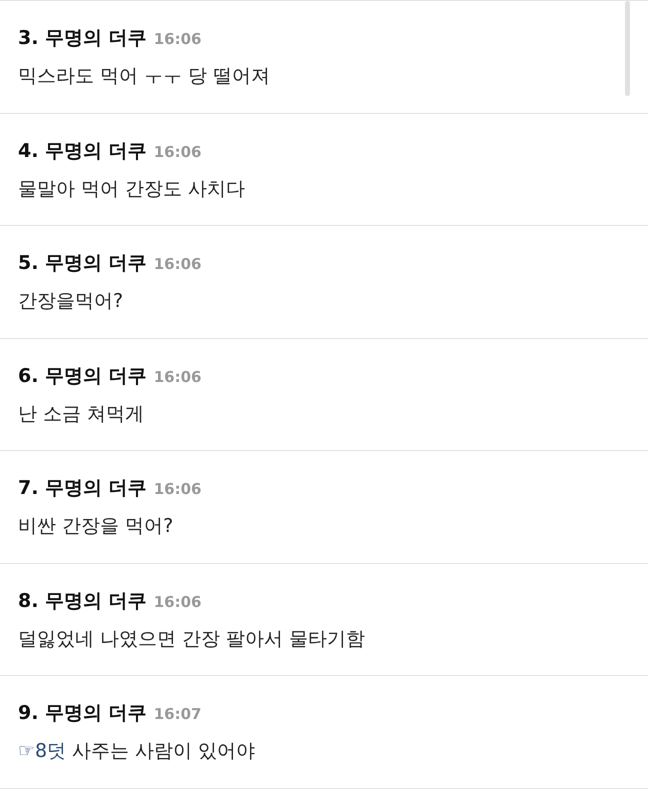 The width and height of the screenshot is (648, 791). Describe the element at coordinates (71, 301) in the screenshot. I see `comment-text: 간장을먹어?` at that location.